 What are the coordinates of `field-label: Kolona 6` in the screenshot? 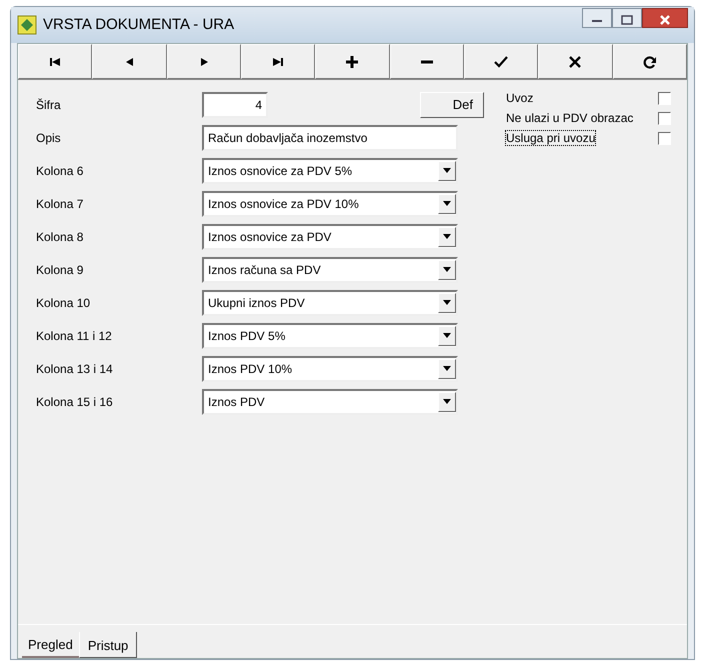 It's located at (60, 171).